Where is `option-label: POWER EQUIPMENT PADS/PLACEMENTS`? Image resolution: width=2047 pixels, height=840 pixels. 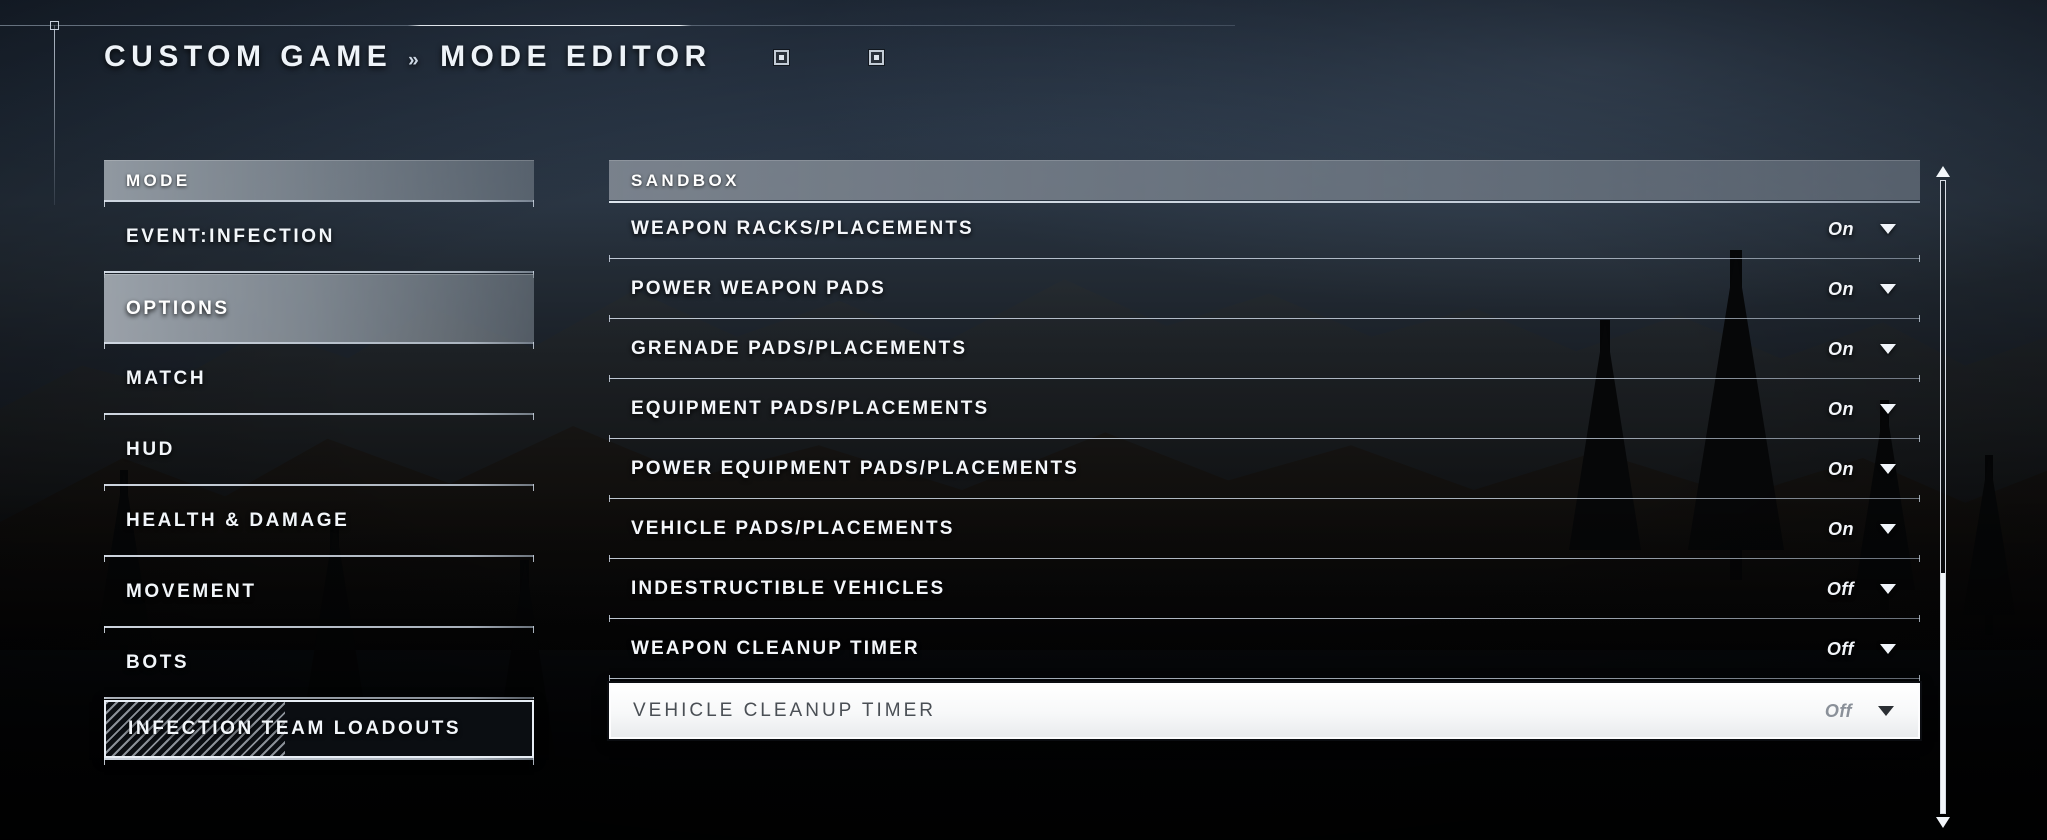
option-label: POWER EQUIPMENT PADS/PLACEMENTS is located at coordinates (855, 468).